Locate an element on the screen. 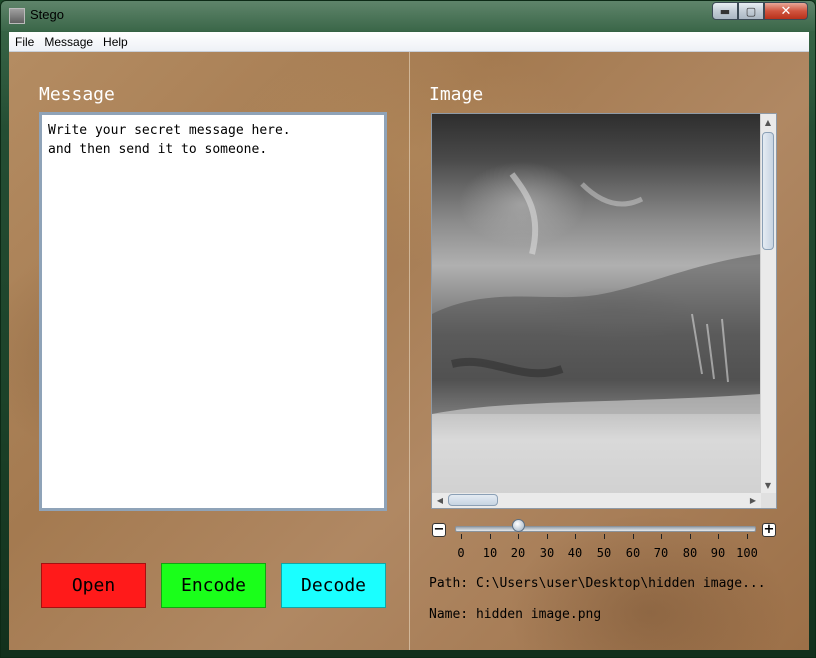  zoom-out-button: − is located at coordinates (439, 530).